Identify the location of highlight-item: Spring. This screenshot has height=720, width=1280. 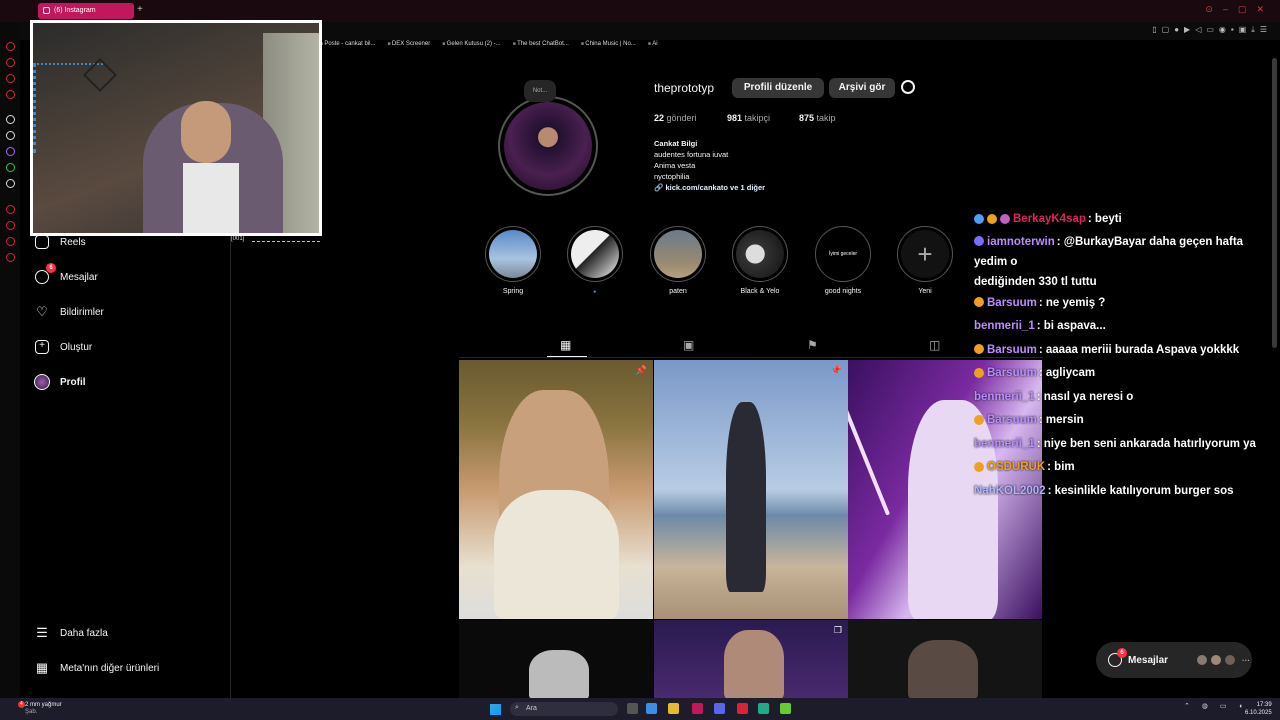
(513, 260).